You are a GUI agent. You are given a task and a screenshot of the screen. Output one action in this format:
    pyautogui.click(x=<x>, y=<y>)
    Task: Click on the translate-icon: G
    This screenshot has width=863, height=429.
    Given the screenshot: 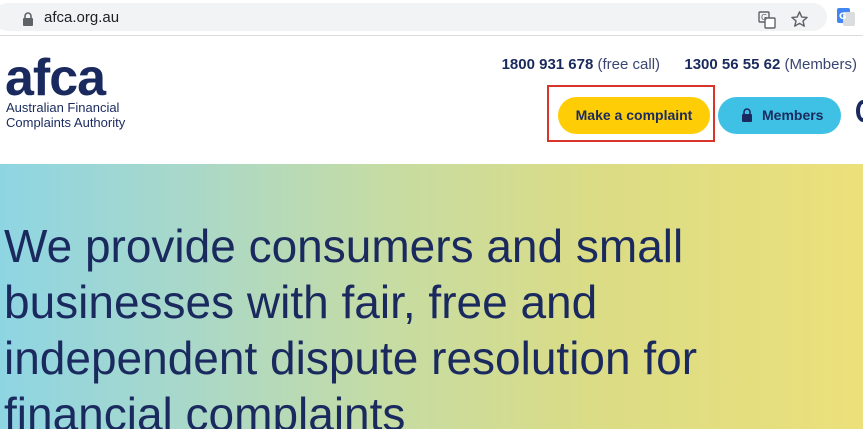 What is the action you would take?
    pyautogui.click(x=767, y=20)
    